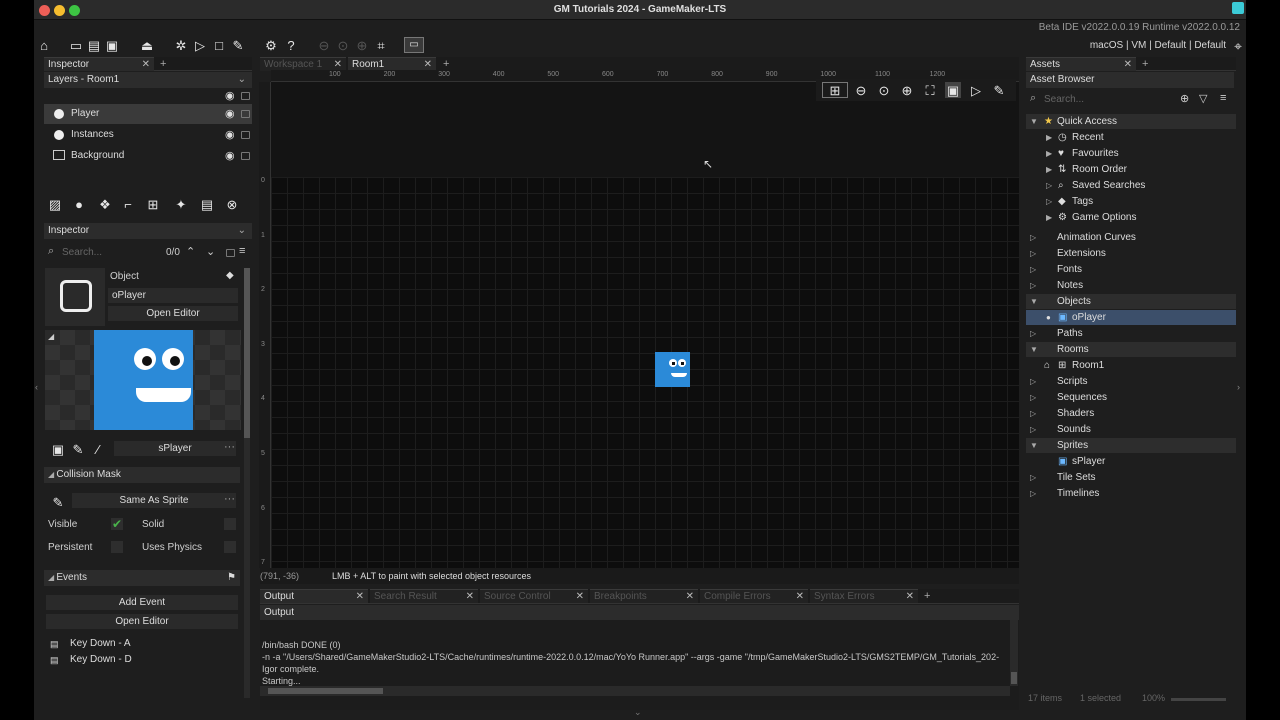 Image resolution: width=1280 pixels, height=720 pixels. Describe the element at coordinates (1131, 365) in the screenshot. I see `tree-room1: ⌂ ⊞ Room1` at that location.